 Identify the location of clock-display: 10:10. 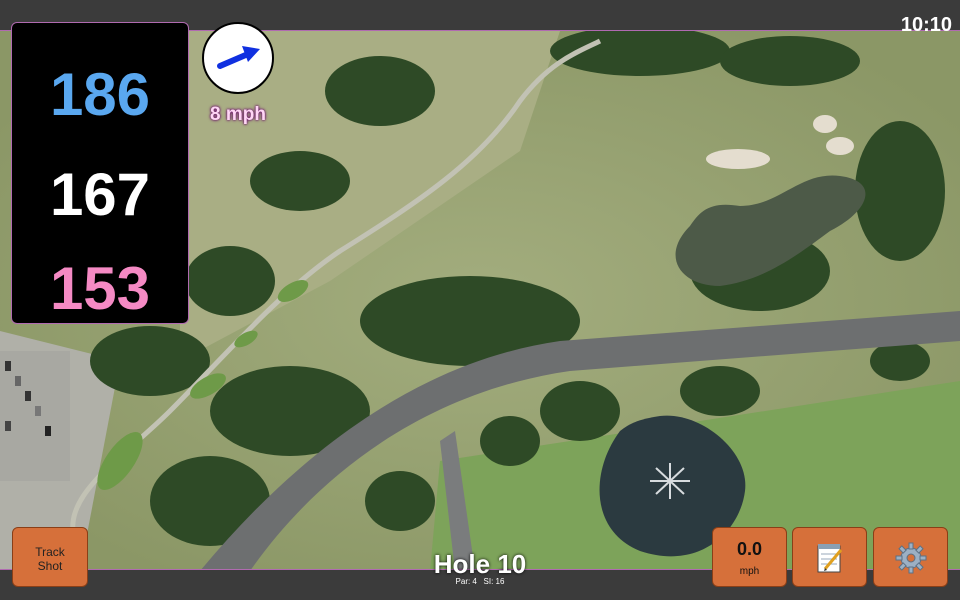
(926, 25).